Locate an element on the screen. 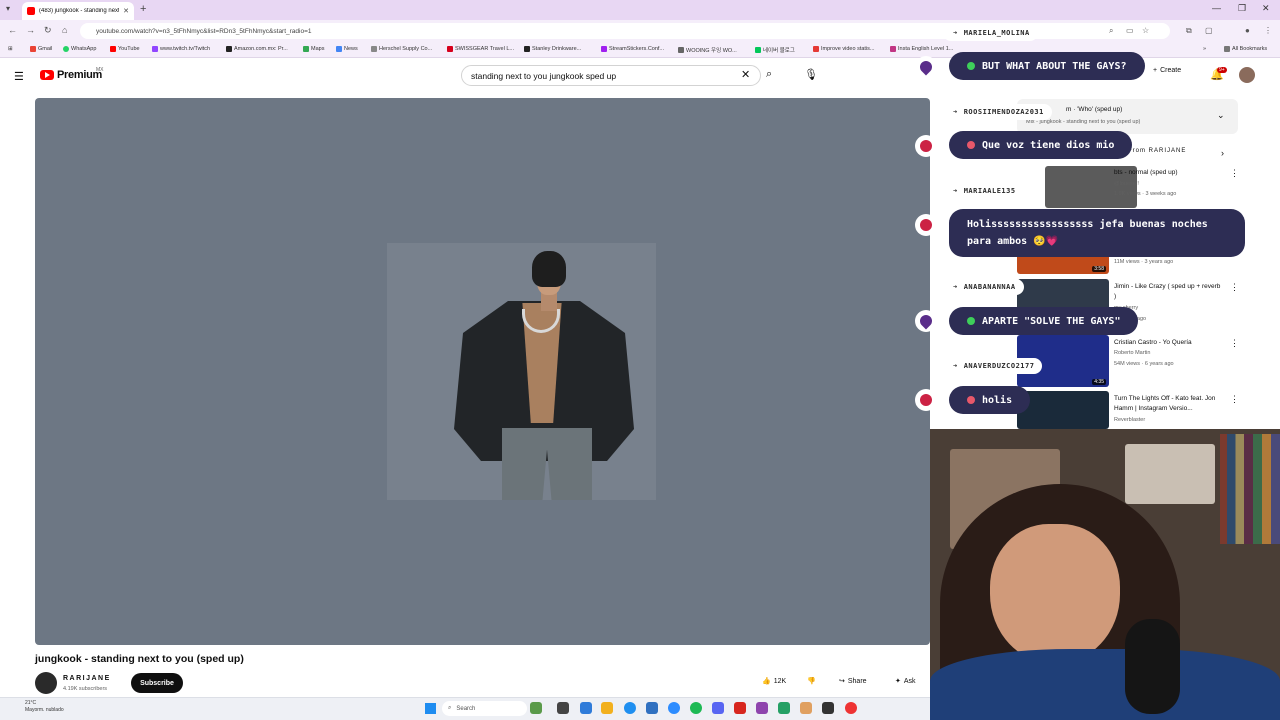 This screenshot has width=1280, height=720. chat-message: Que voz tiene dios mio is located at coordinates (1041, 145).